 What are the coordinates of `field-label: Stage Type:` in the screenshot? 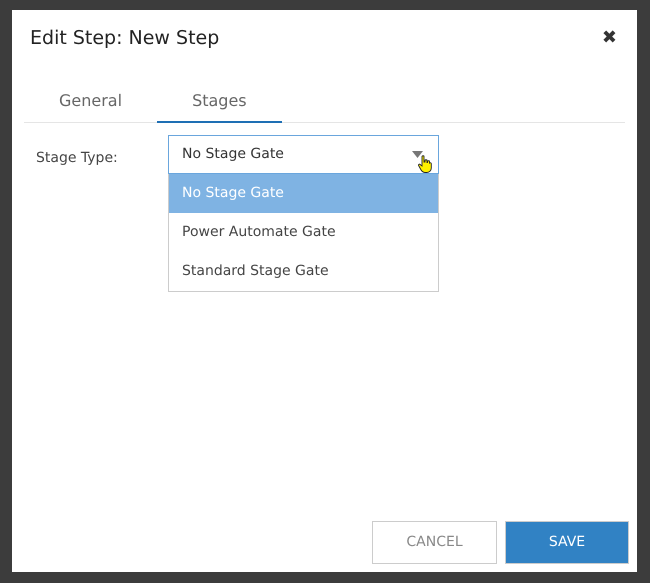 It's located at (77, 158).